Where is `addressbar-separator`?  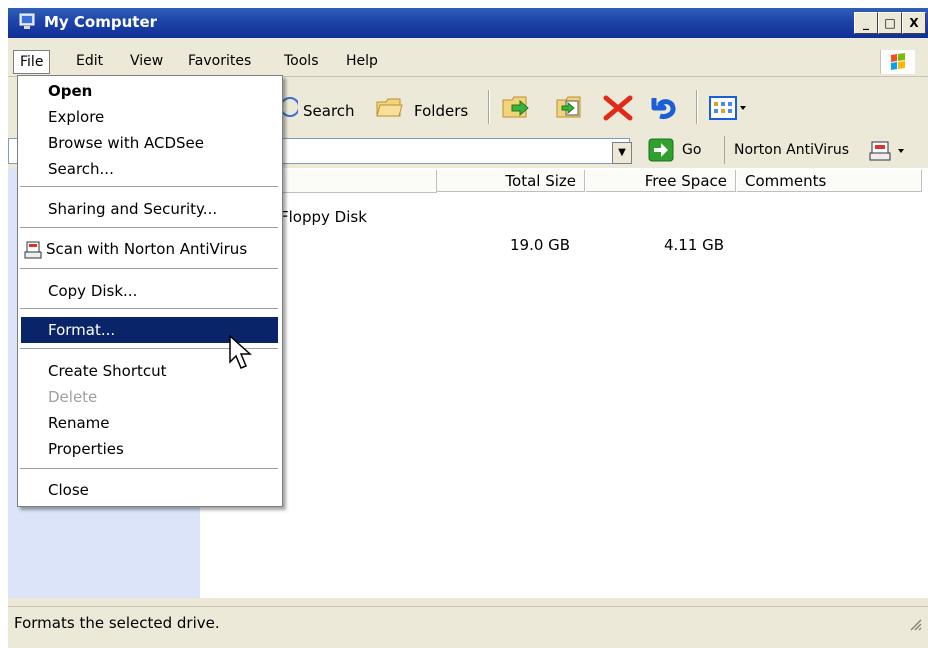 addressbar-separator is located at coordinates (724, 150).